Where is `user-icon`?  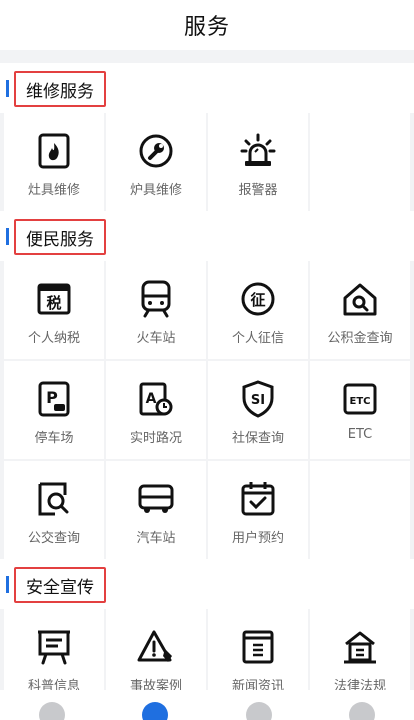 user-icon is located at coordinates (155, 711).